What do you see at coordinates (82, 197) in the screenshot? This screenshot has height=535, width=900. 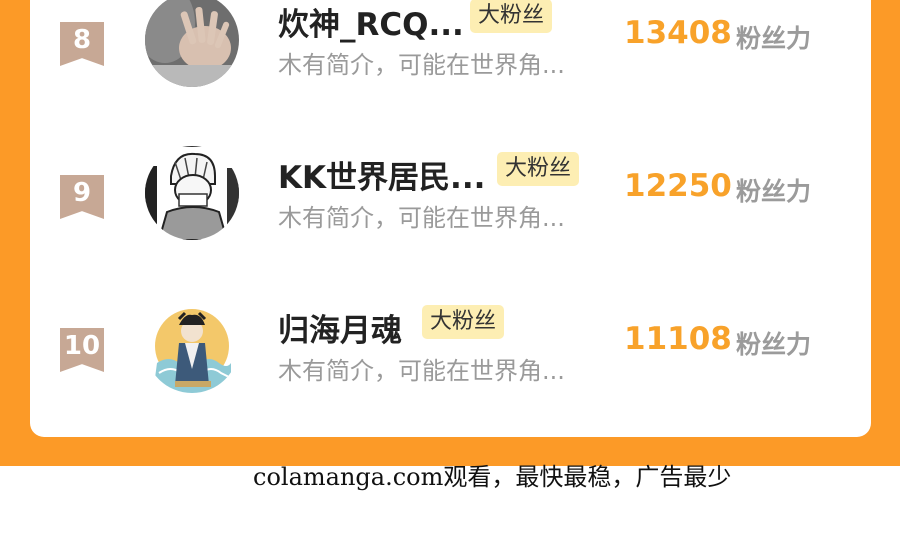 I see `rank-tag: 9` at bounding box center [82, 197].